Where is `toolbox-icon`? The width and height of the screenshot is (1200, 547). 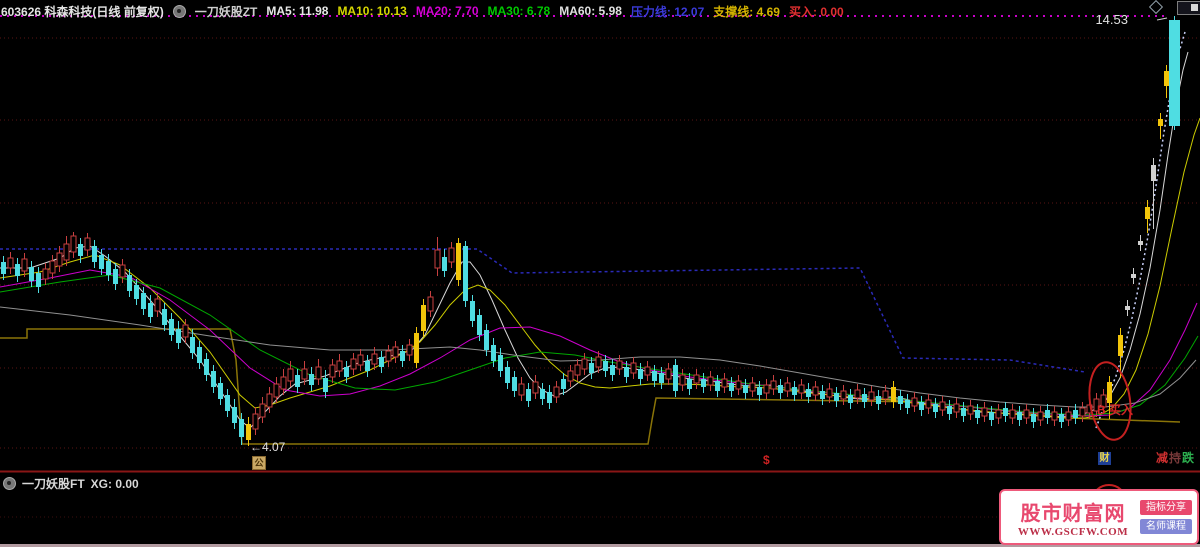 toolbox-icon is located at coordinates (1188, 8).